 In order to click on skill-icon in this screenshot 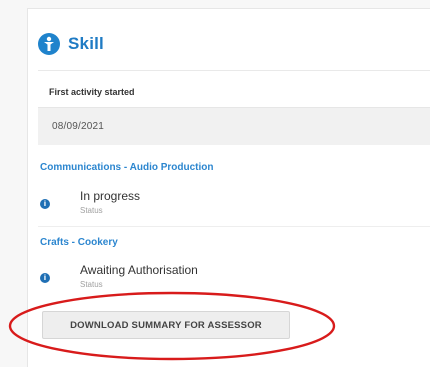, I will do `click(49, 44)`.